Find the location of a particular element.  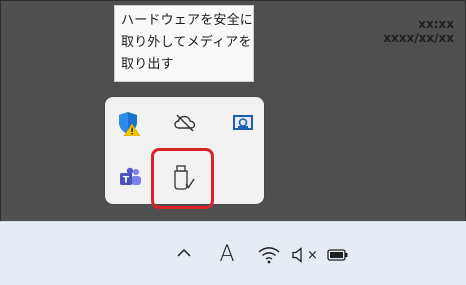

battery-icon is located at coordinates (338, 255).